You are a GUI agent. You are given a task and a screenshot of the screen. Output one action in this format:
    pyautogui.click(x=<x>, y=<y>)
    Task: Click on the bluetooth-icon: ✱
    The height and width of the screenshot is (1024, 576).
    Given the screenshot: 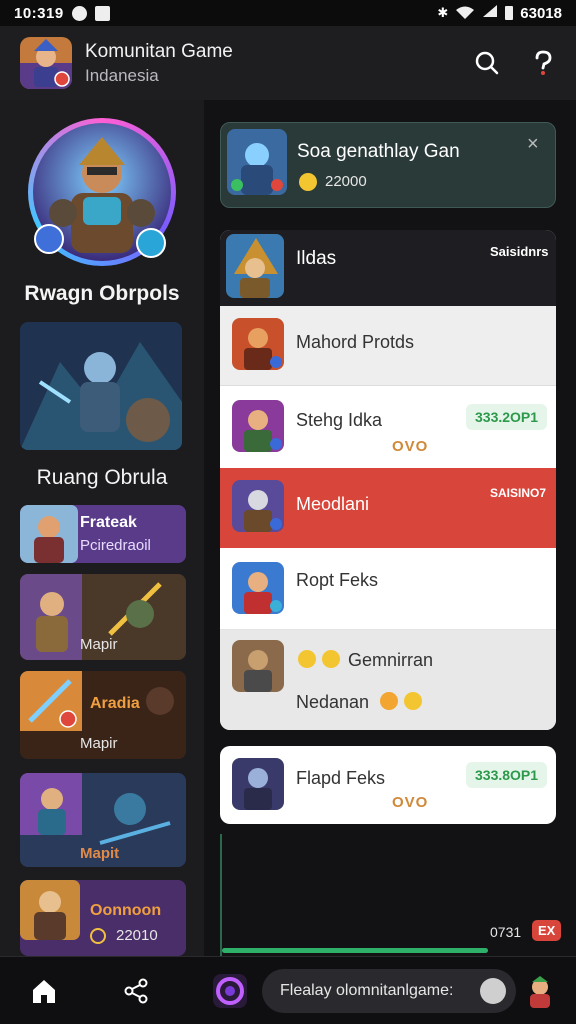 What is the action you would take?
    pyautogui.click(x=443, y=12)
    